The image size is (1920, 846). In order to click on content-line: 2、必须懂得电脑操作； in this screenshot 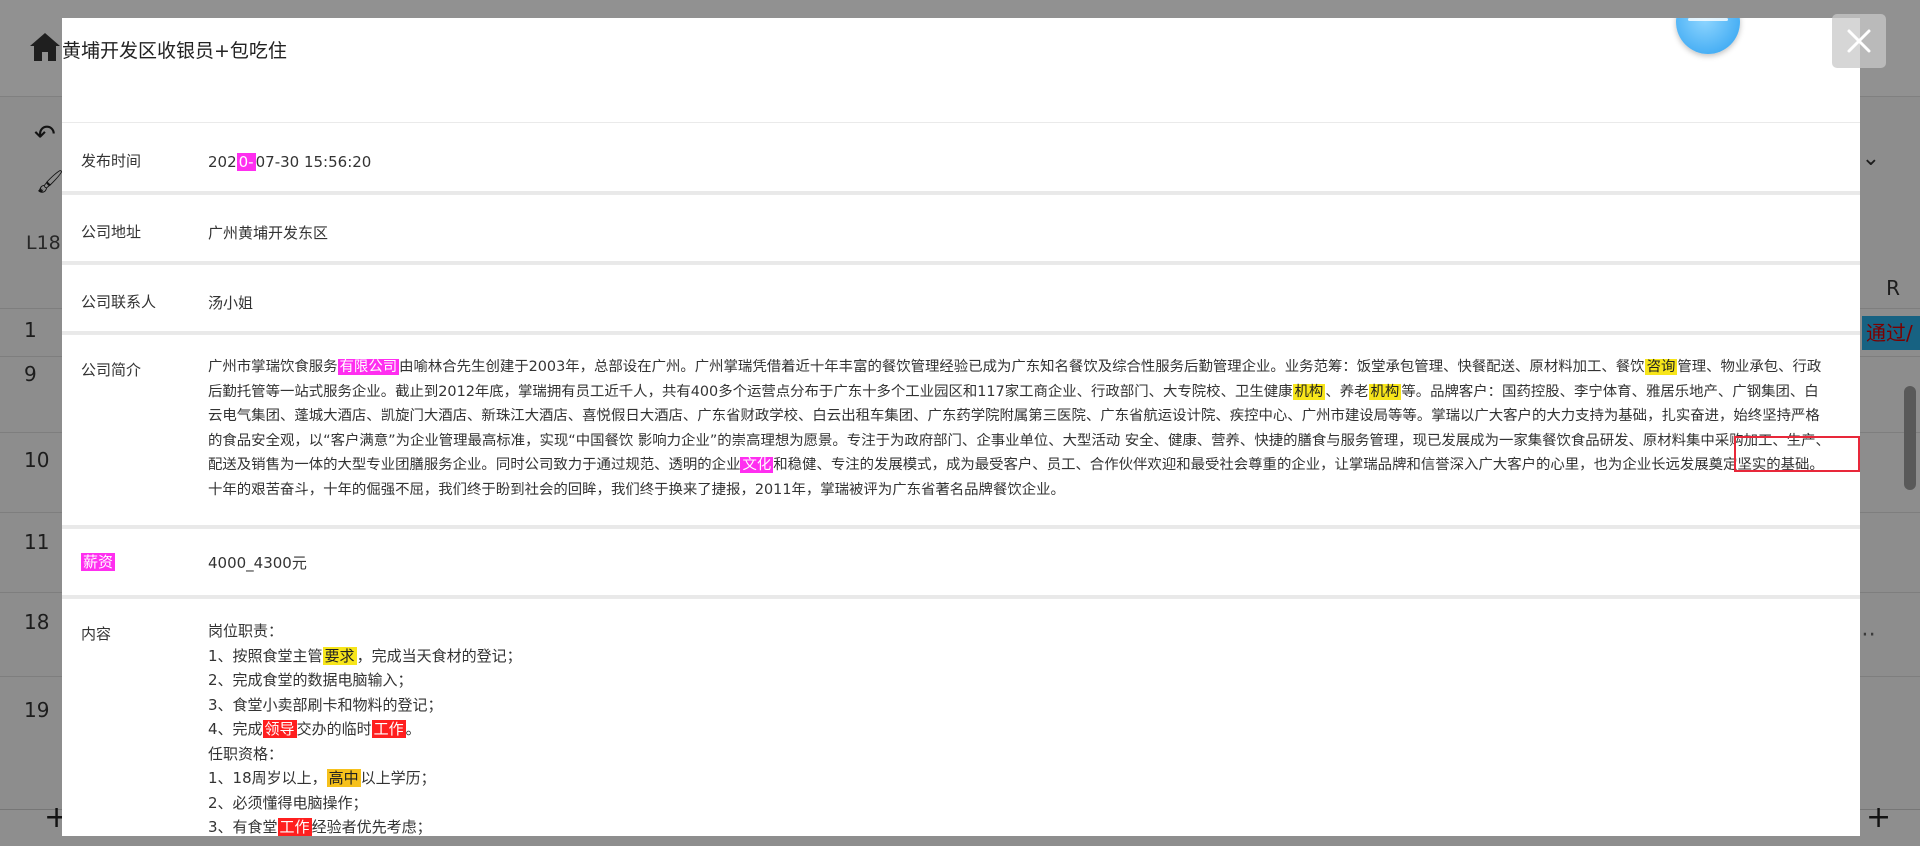, I will do `click(288, 802)`.